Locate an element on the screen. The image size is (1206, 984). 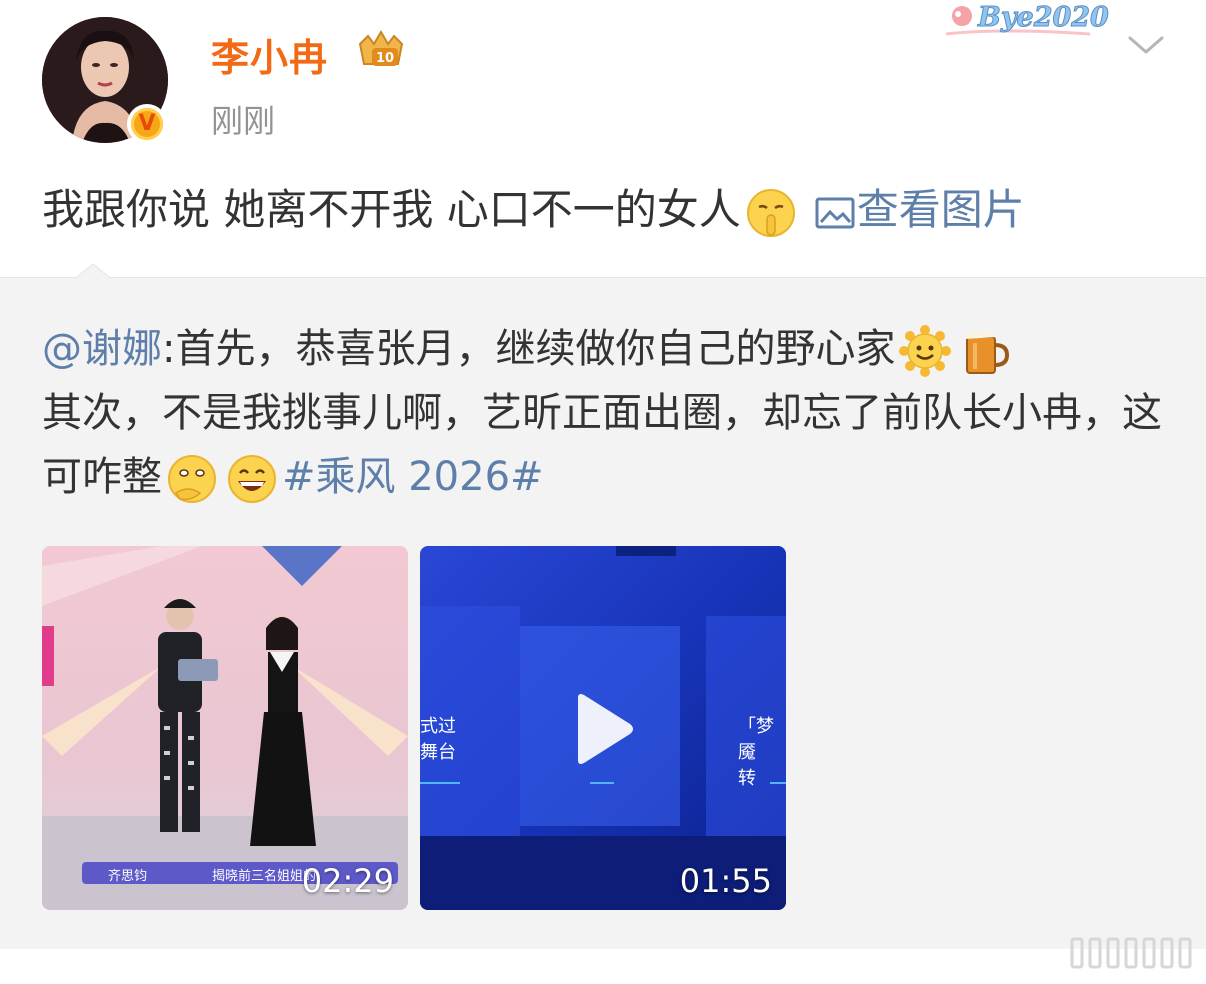
video-duration: 01:55 is located at coordinates (725, 881).